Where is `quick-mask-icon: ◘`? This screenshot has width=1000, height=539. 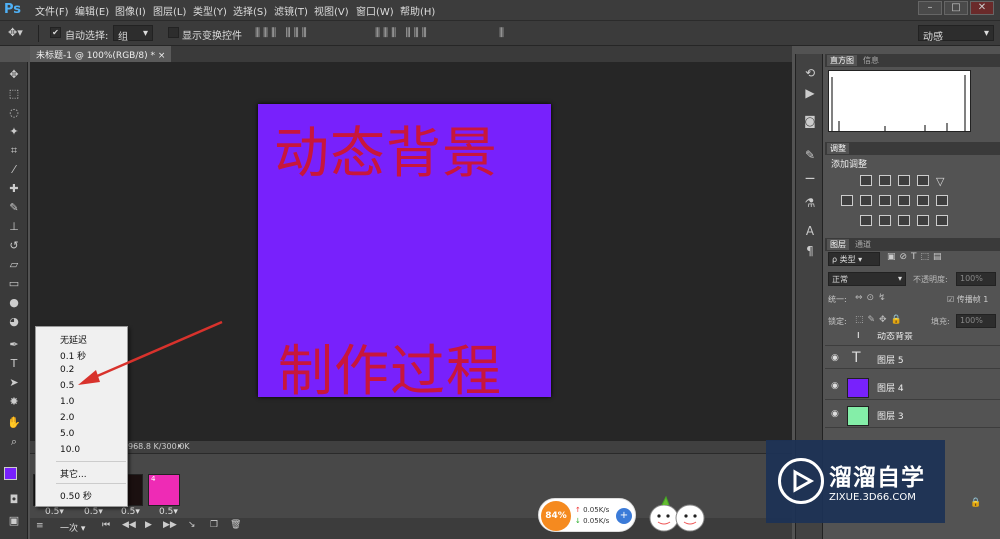 quick-mask-icon: ◘ is located at coordinates (14, 500).